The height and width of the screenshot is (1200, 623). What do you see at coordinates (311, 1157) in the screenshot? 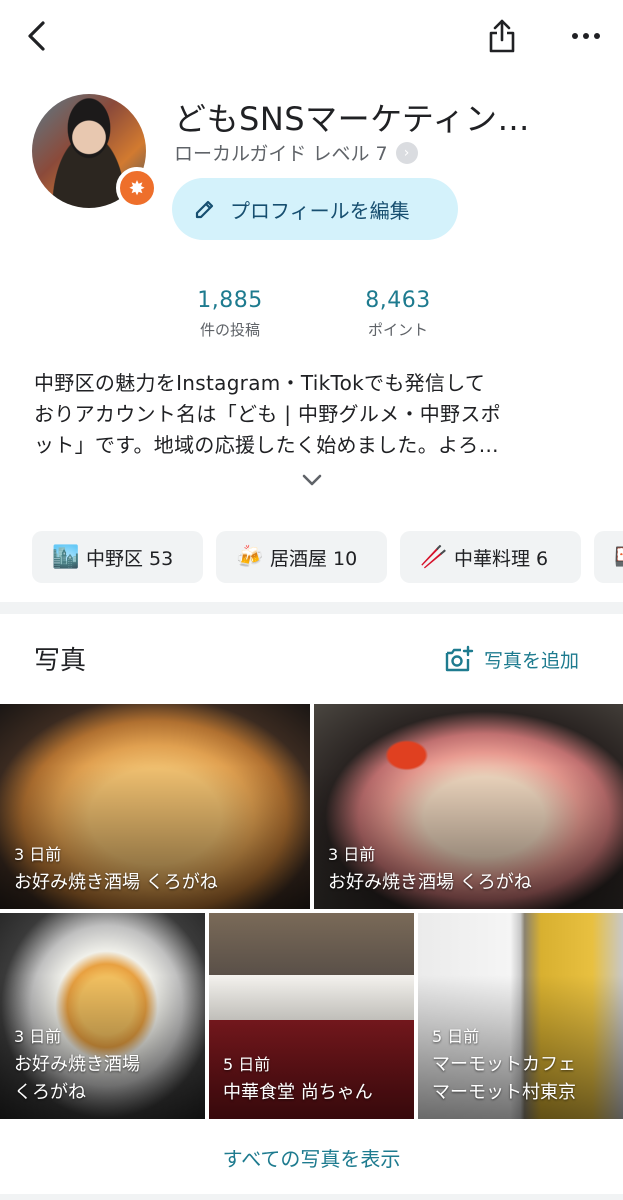
I see `show-all-photos-button: すべての写真を表示` at bounding box center [311, 1157].